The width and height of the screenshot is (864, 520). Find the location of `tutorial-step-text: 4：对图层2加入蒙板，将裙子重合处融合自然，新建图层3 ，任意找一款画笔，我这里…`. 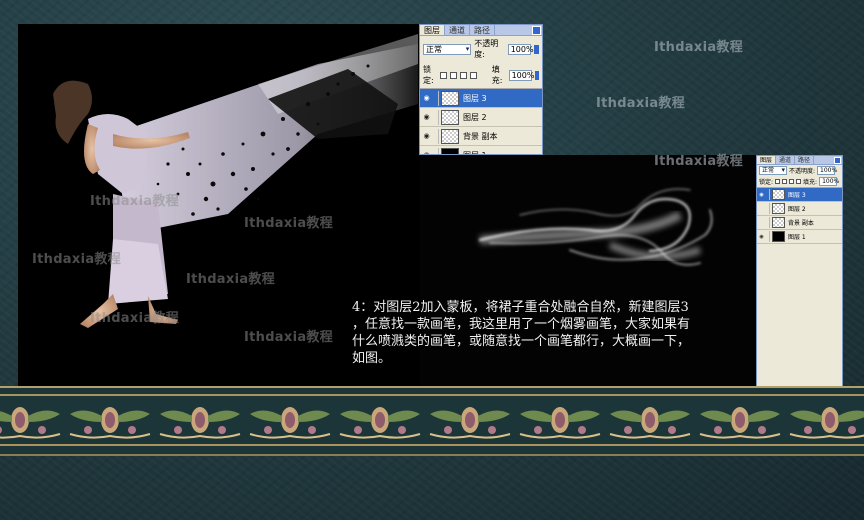

tutorial-step-text: 4：对图层2加入蒙板，将裙子重合处融合自然，新建图层3 ，任意找一款画笔，我这里… is located at coordinates (521, 333).